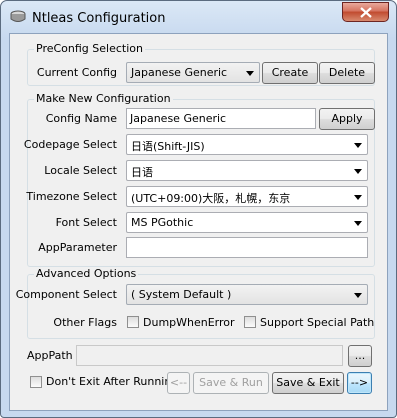  Describe the element at coordinates (86, 222) in the screenshot. I see `font-label: Font Select` at that location.